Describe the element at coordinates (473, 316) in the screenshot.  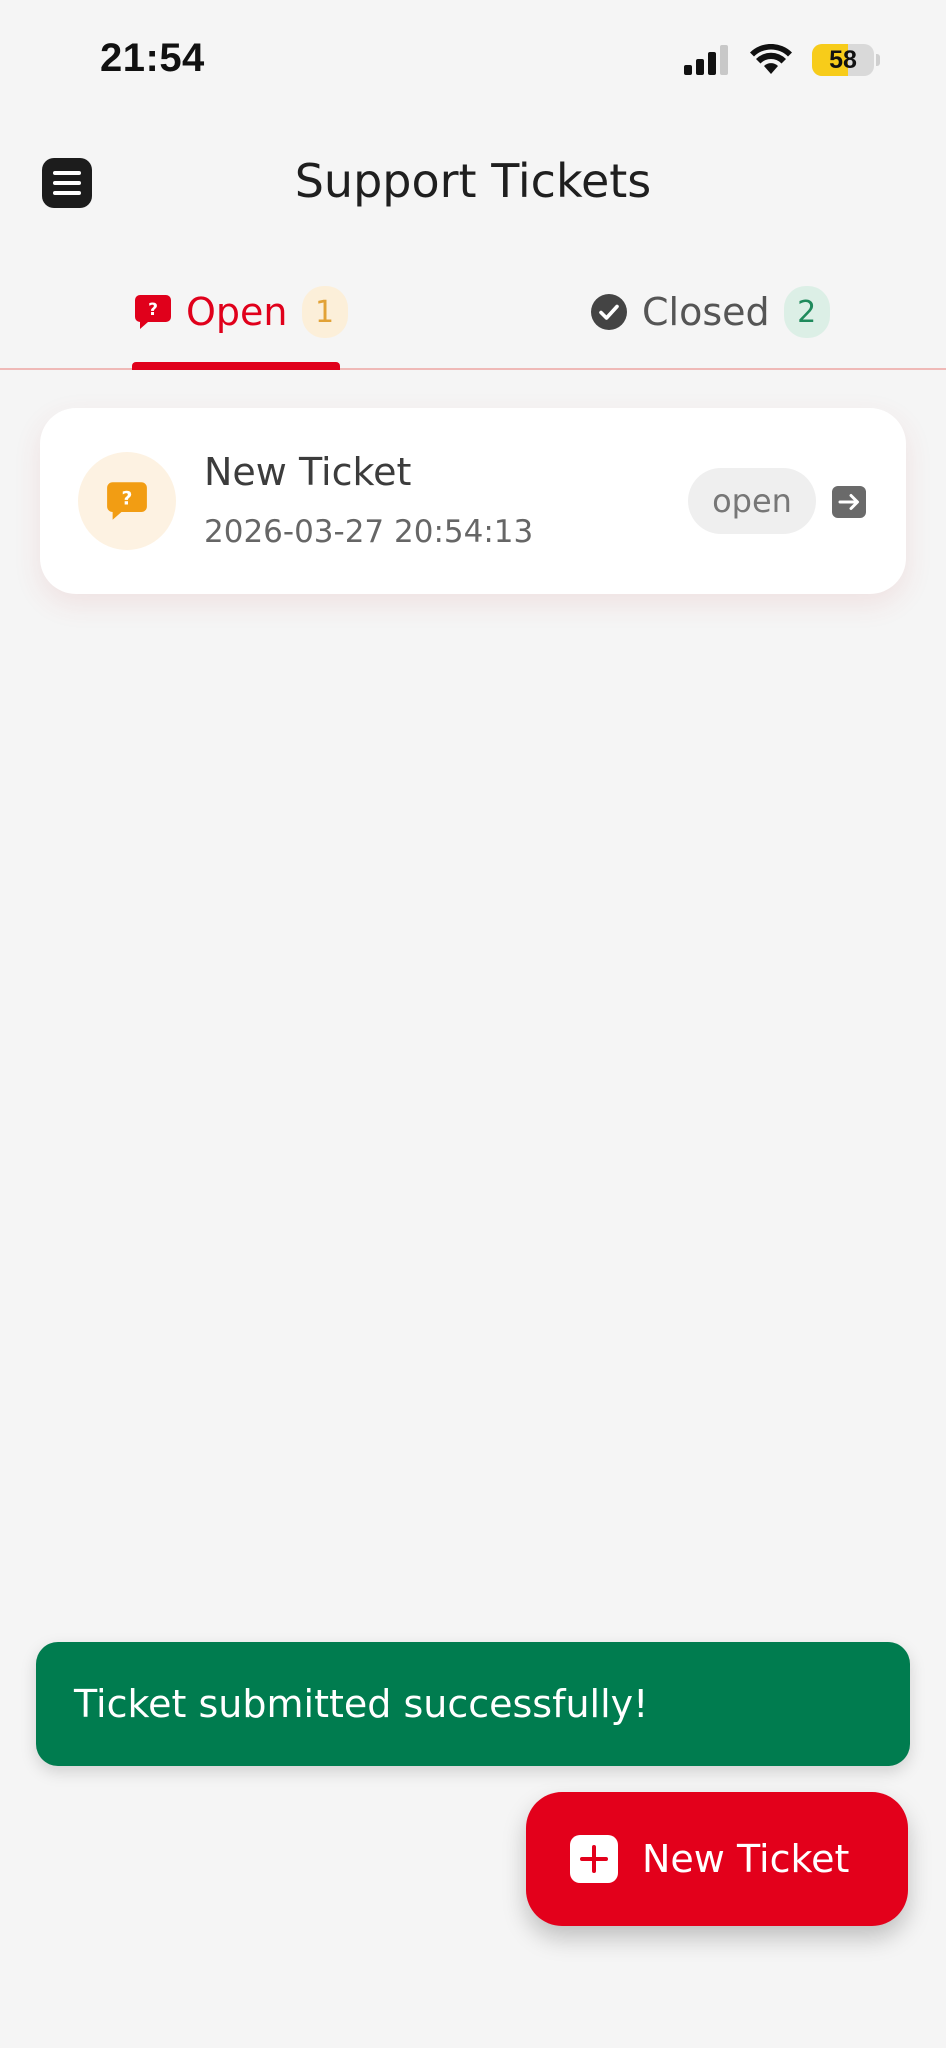
I see `ticket-tabs: ? Open 1 Closed 2` at that location.